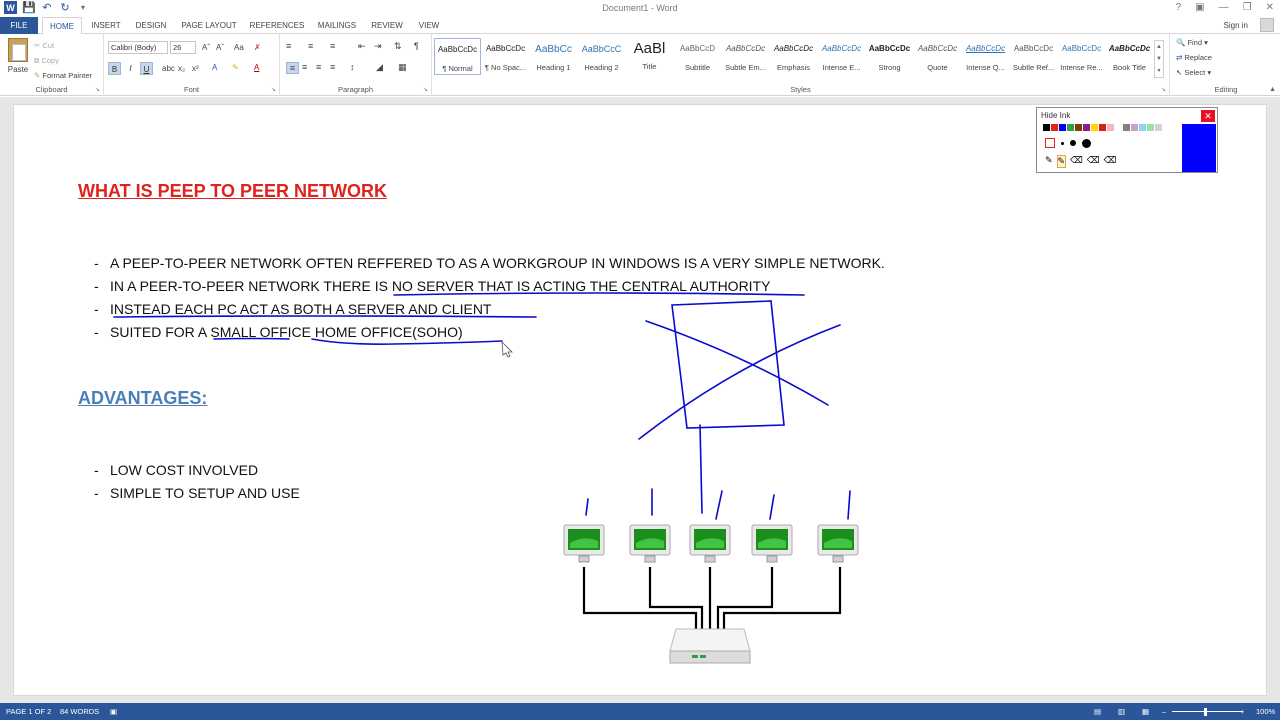 This screenshot has width=1280, height=720. I want to click on tab-file: FILE, so click(19, 25).